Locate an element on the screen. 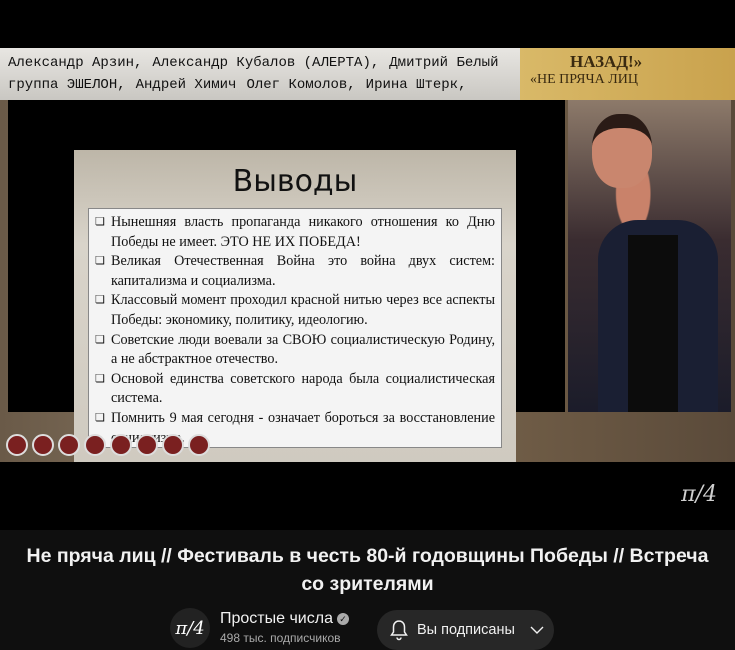 The width and height of the screenshot is (735, 650). stamp-text: НАЗАД!» is located at coordinates (606, 61).